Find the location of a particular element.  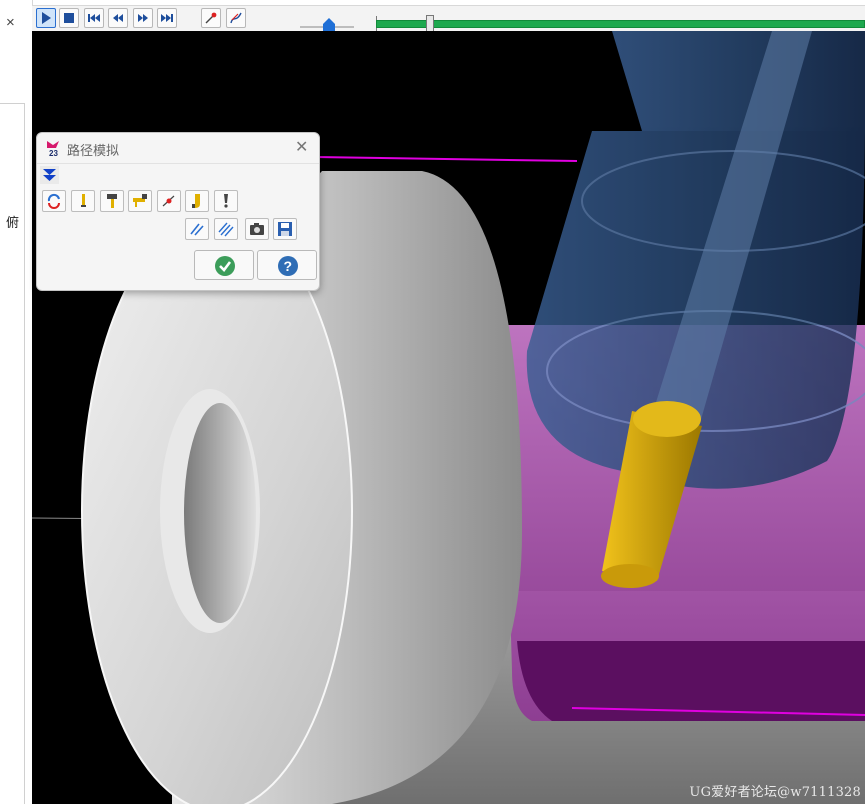

lines-icon is located at coordinates (197, 229).